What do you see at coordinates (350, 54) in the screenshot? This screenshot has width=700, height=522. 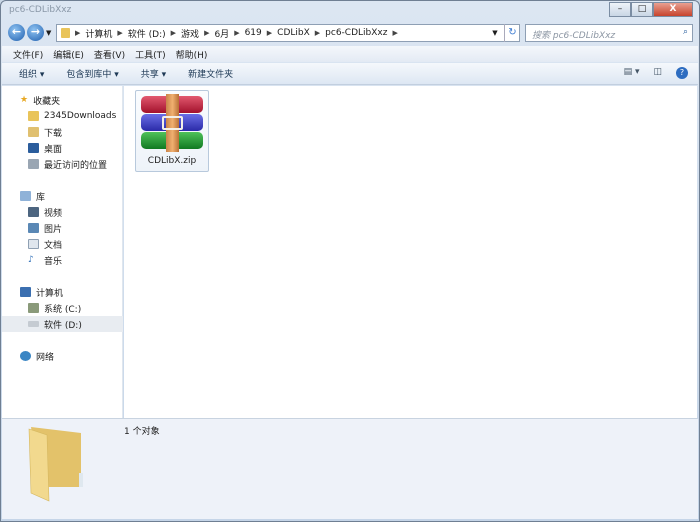 I see `menu-bar: 文件(F) 编辑(E) 查看(V) 工具(T) 帮助(H)` at bounding box center [350, 54].